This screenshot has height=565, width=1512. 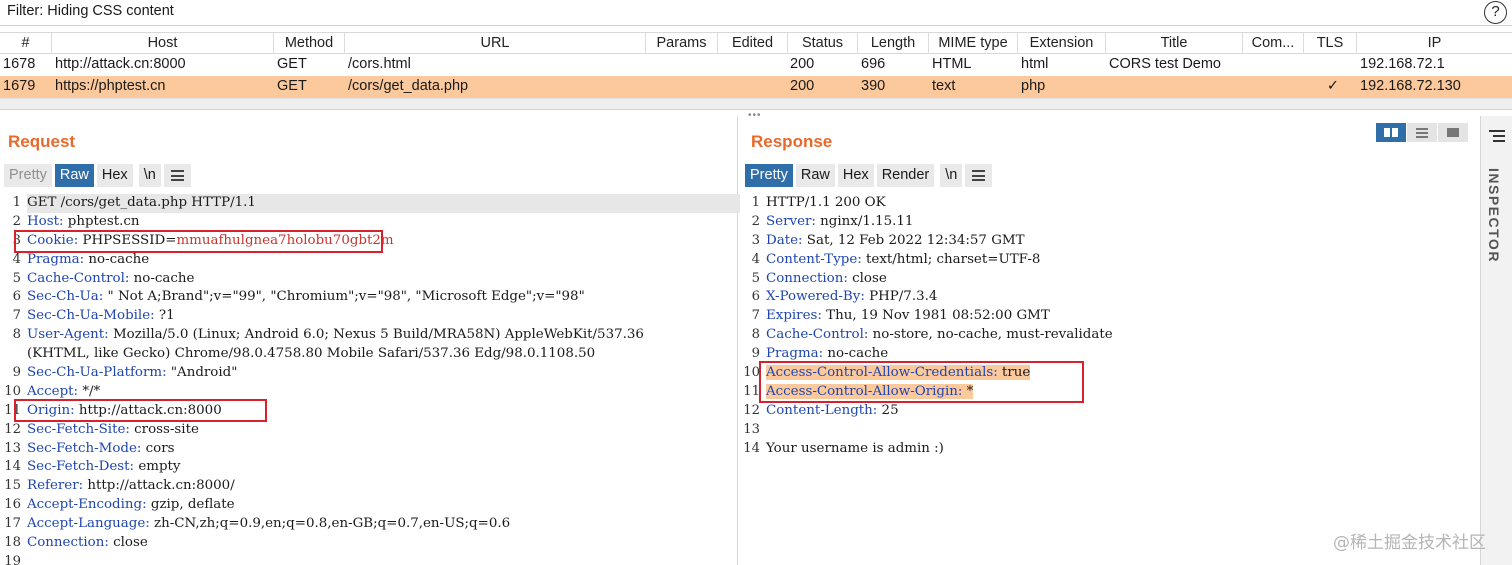 What do you see at coordinates (495, 44) in the screenshot?
I see `col-header-url: URL` at bounding box center [495, 44].